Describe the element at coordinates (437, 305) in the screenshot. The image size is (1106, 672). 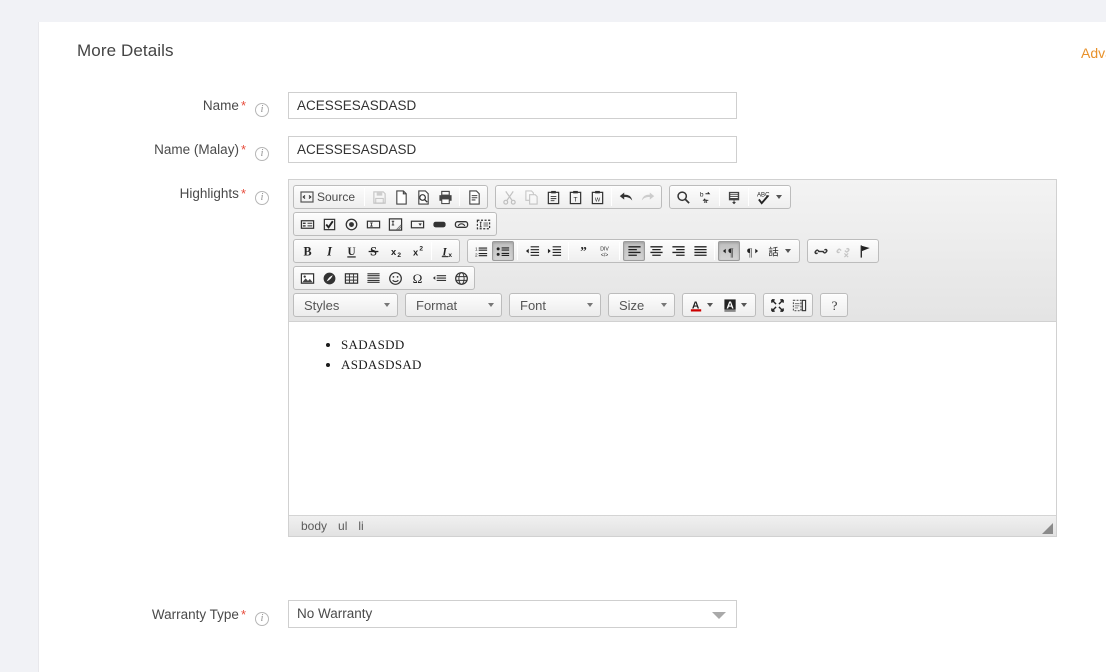
I see `format-dropdown-label: Format` at that location.